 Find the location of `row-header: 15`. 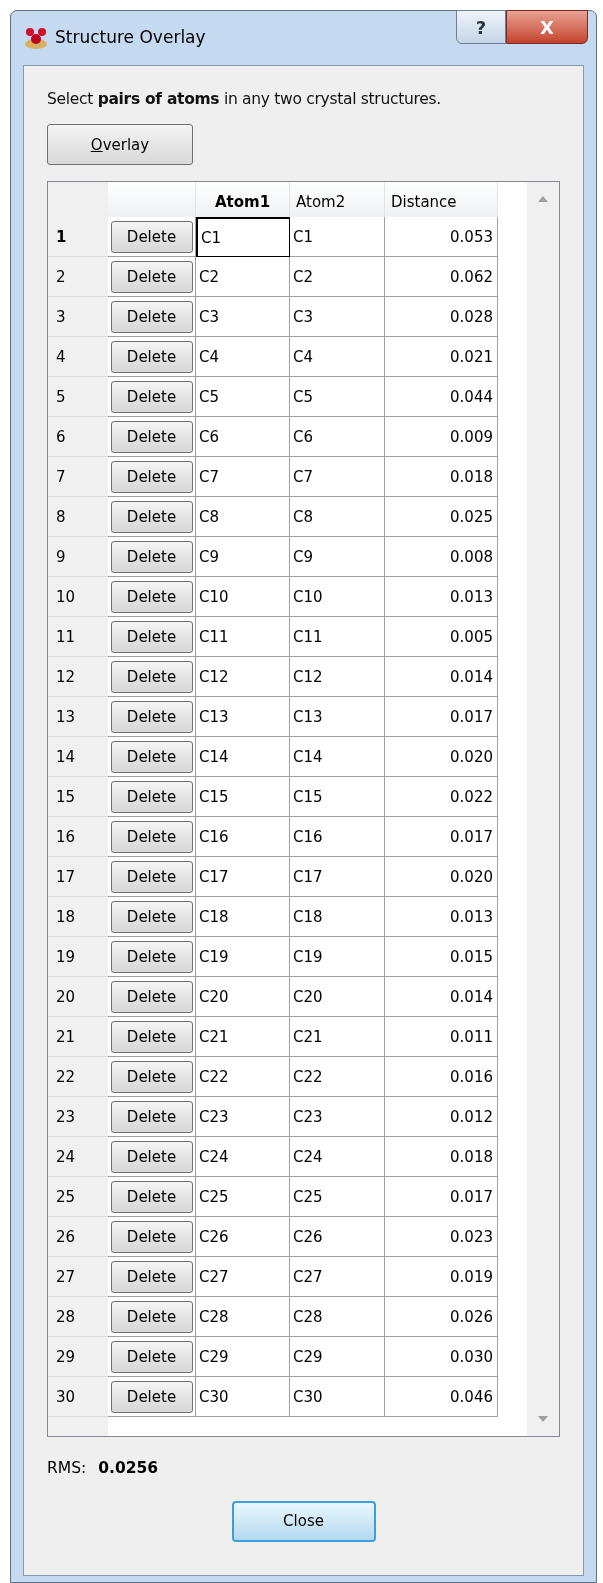

row-header: 15 is located at coordinates (78, 797).